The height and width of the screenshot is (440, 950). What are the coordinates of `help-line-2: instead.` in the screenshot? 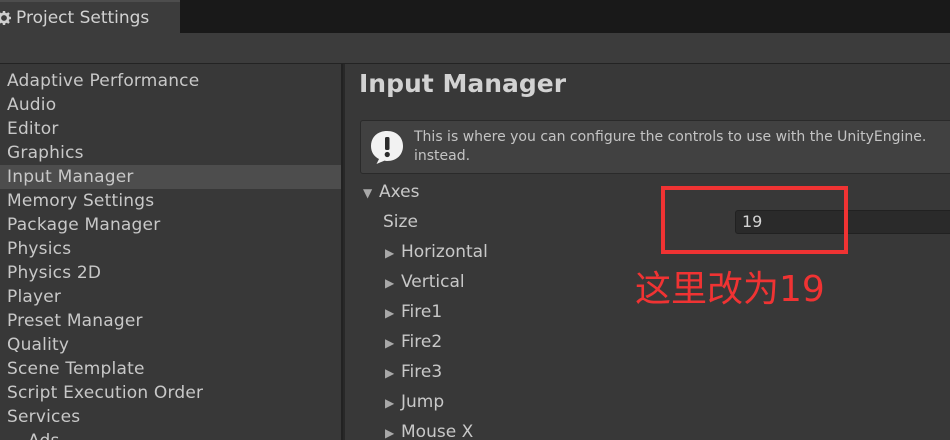 It's located at (442, 156).